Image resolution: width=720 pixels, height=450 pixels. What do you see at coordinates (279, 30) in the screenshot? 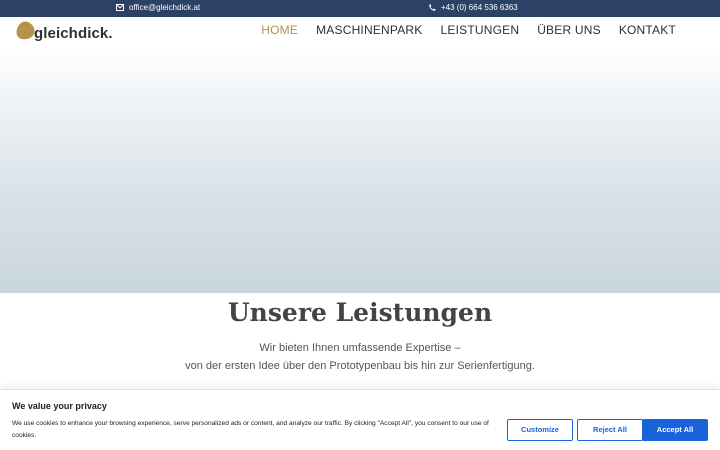
I see `nav-item-home: HOME` at bounding box center [279, 30].